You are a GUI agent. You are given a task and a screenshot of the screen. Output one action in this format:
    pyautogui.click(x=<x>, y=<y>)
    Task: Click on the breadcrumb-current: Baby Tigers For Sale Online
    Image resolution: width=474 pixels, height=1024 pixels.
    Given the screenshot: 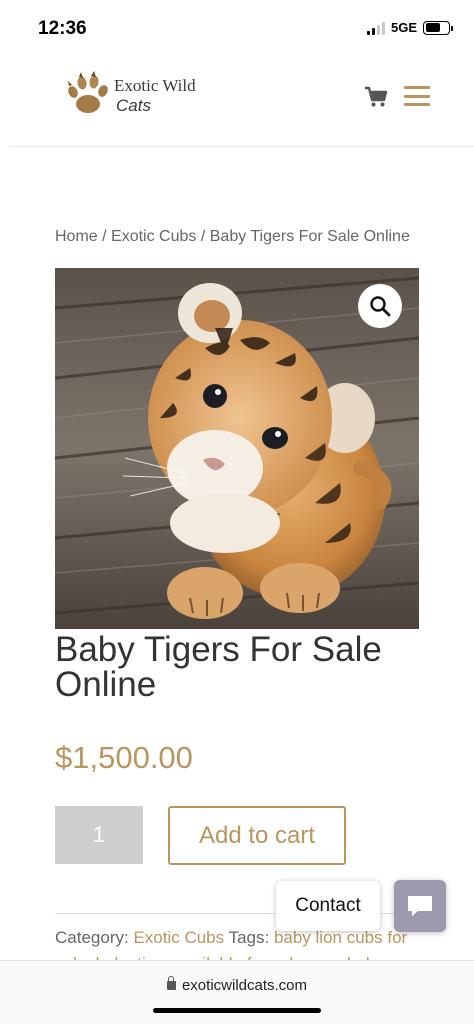 What is the action you would take?
    pyautogui.click(x=309, y=236)
    